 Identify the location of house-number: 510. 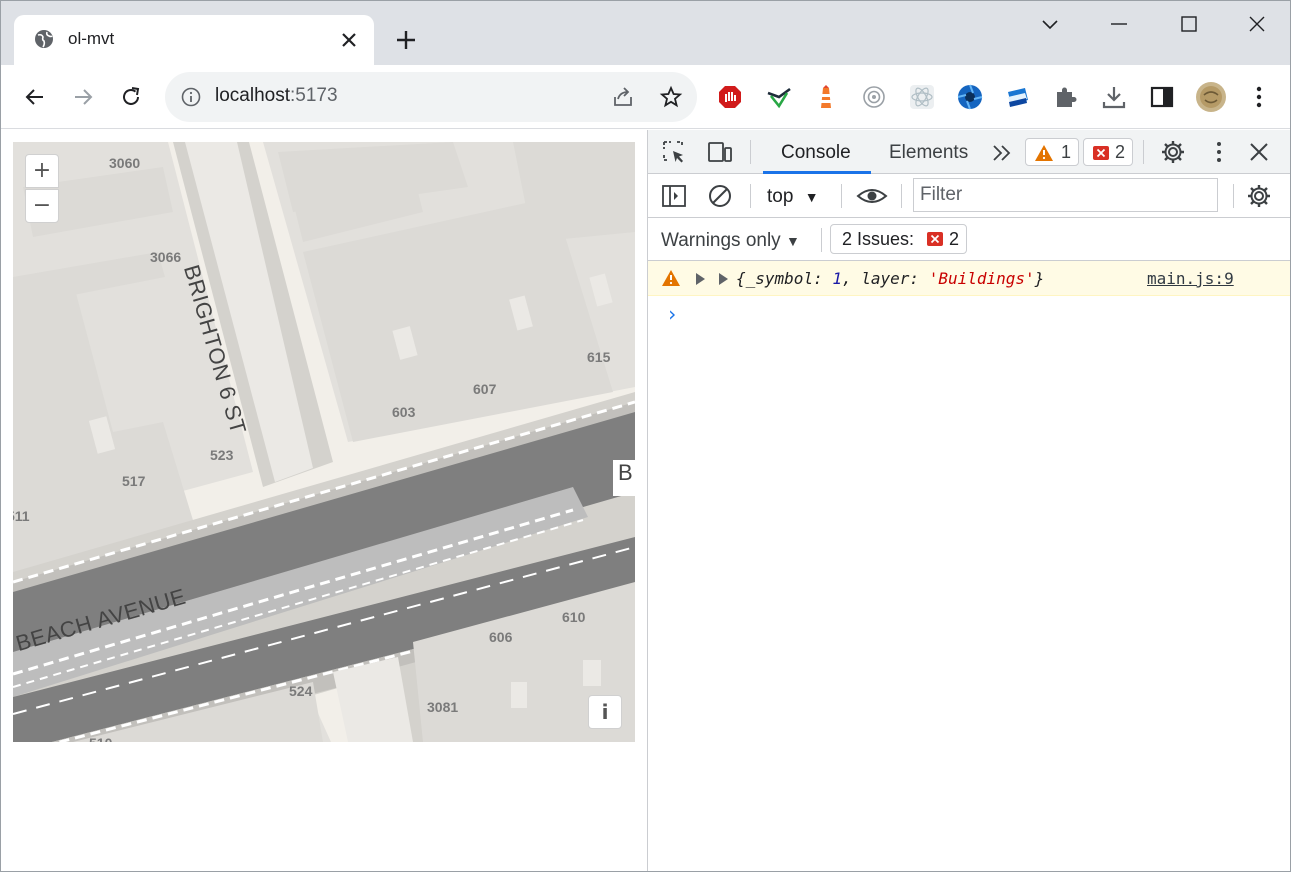
(100, 738).